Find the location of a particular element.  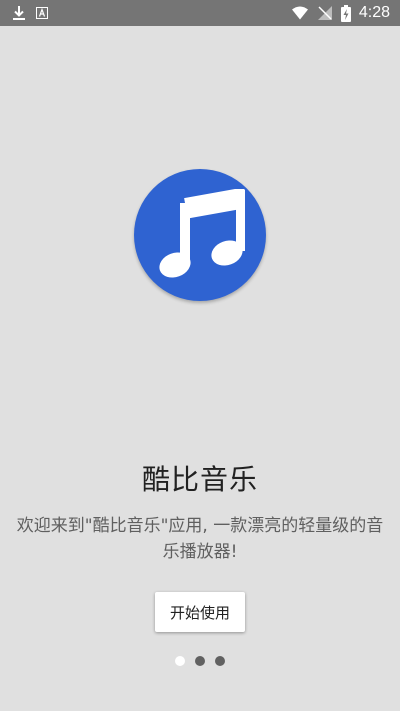

app-logo is located at coordinates (200, 235).